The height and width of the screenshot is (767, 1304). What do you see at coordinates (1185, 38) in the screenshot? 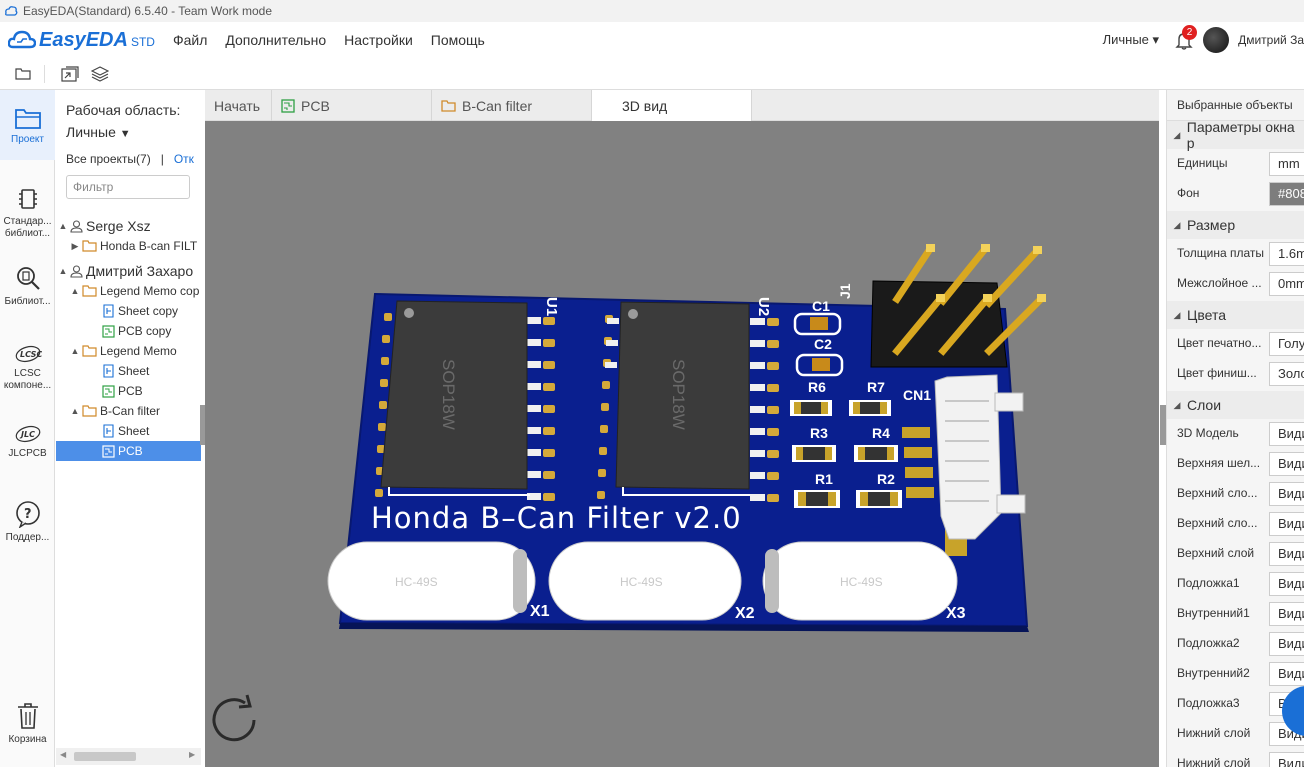
I see `notification-bell: 2` at bounding box center [1185, 38].